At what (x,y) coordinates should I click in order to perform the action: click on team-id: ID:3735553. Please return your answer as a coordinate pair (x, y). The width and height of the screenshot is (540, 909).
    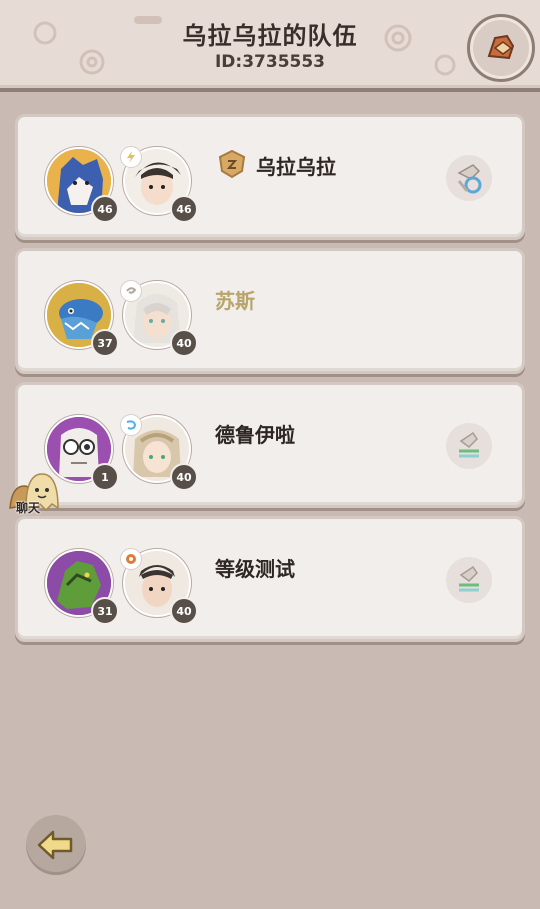
    Looking at the image, I should click on (270, 62).